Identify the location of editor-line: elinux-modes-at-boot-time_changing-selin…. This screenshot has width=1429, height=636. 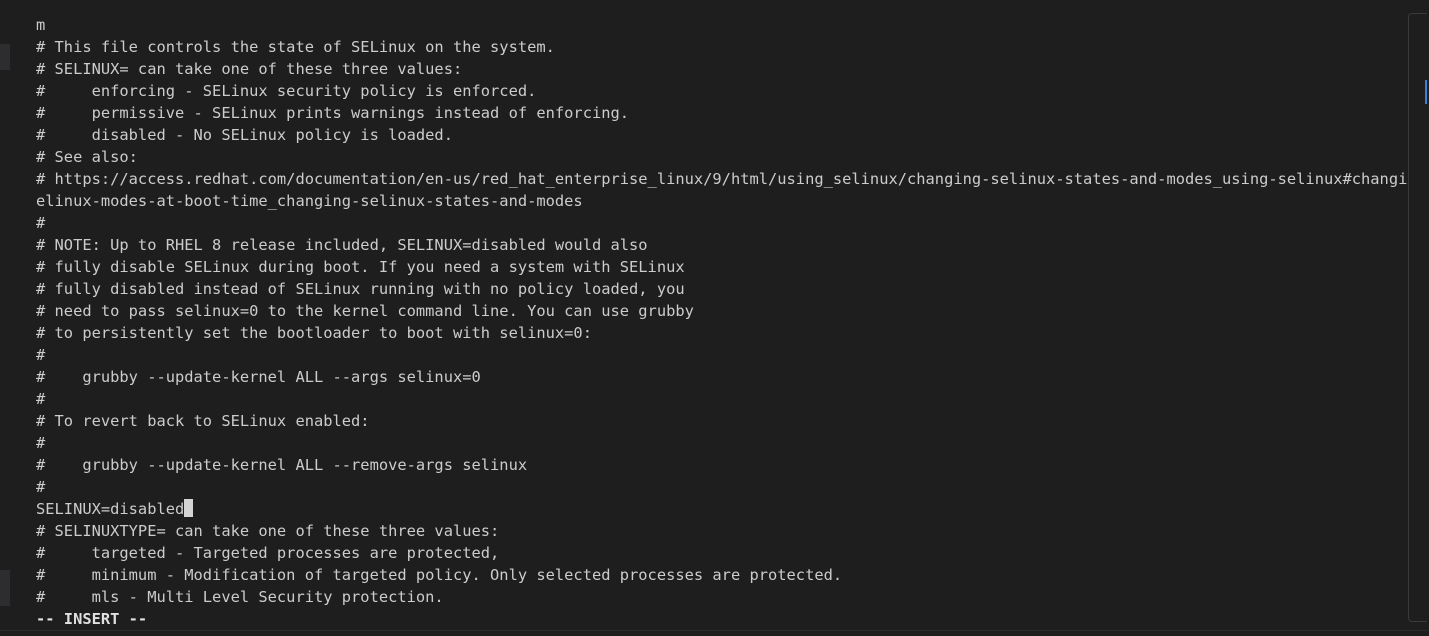
(309, 201).